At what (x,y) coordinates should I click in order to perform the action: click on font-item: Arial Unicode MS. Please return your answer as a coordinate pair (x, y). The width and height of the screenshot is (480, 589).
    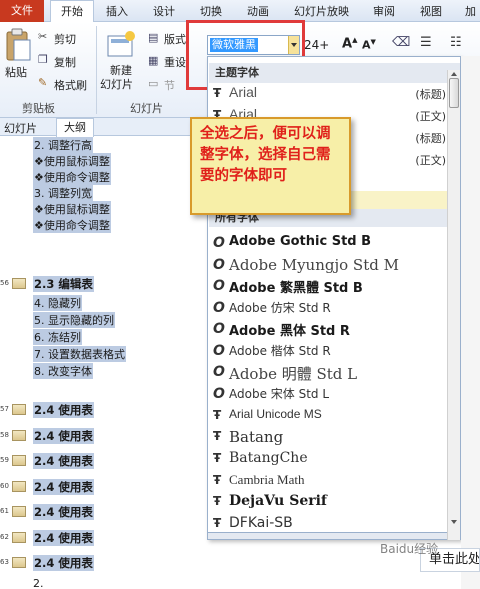
    Looking at the image, I should click on (275, 414).